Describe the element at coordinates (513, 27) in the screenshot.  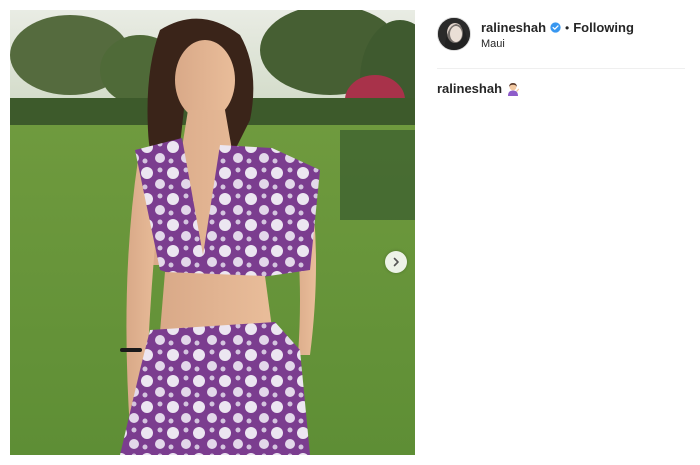
I see `username-link: ralineshah` at that location.